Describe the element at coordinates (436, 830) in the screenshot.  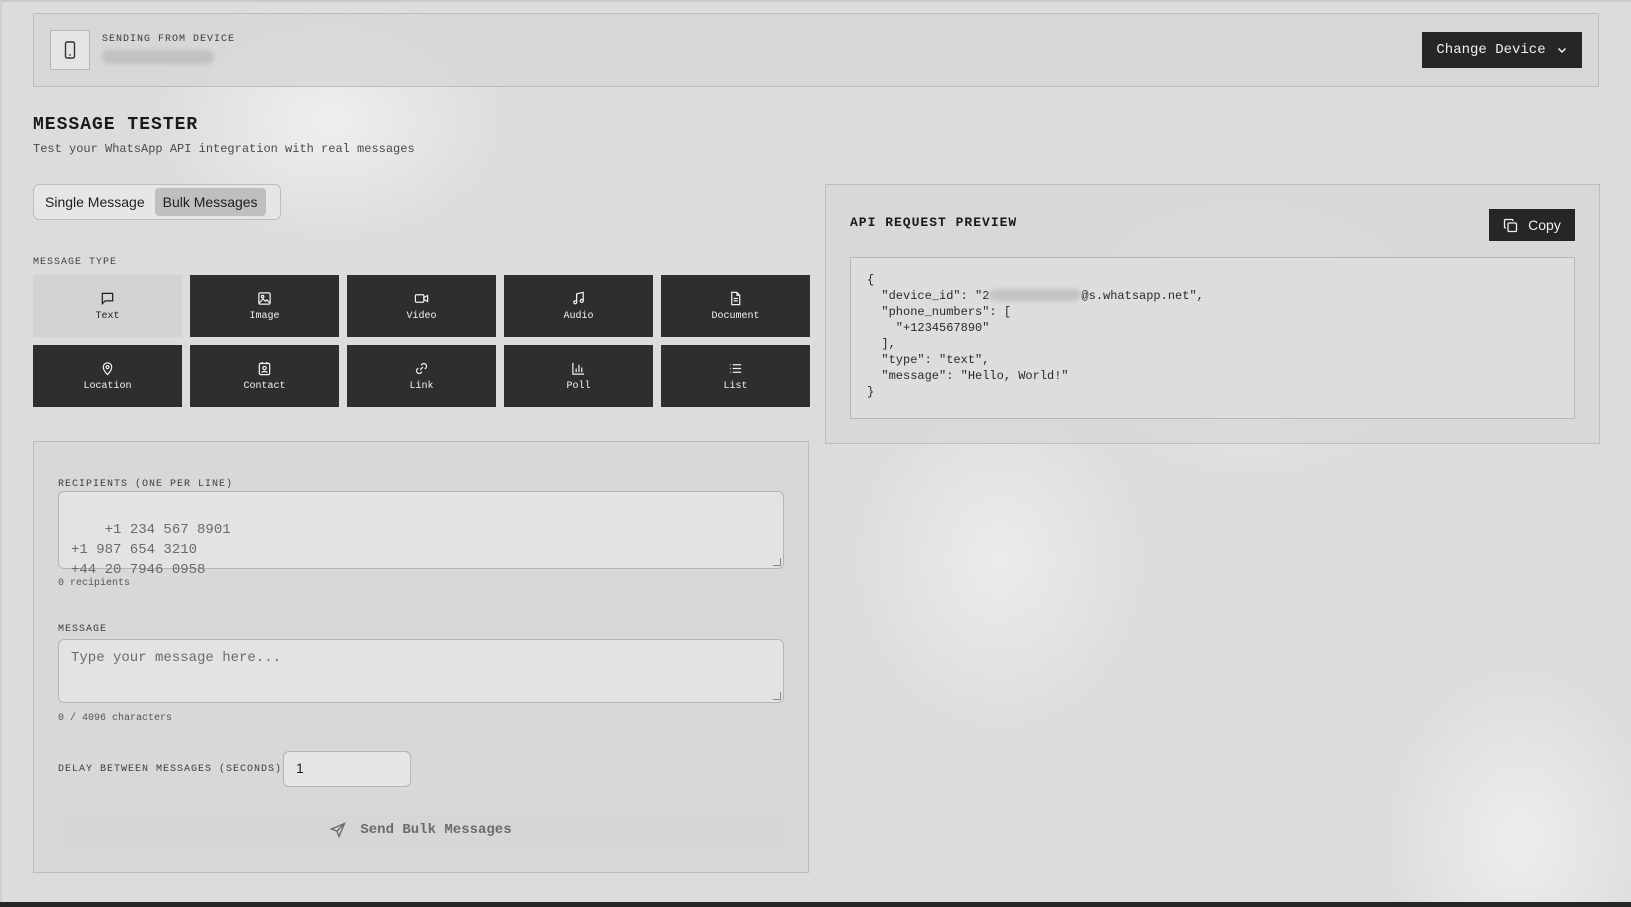
I see `send-bulk-label: Send Bulk Messages` at that location.